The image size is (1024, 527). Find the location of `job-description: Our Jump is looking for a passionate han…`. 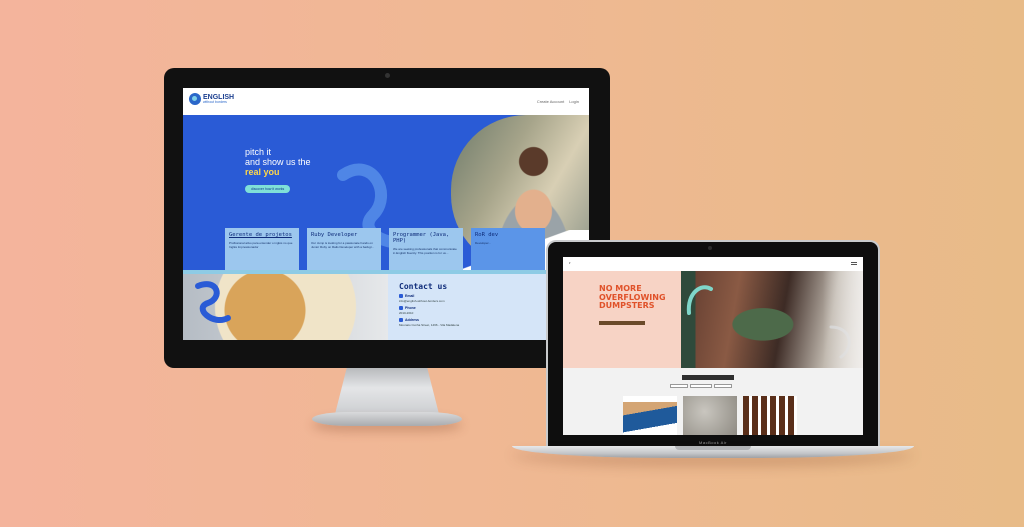

job-description: Our Jump is looking for a passionate han… is located at coordinates (343, 245).